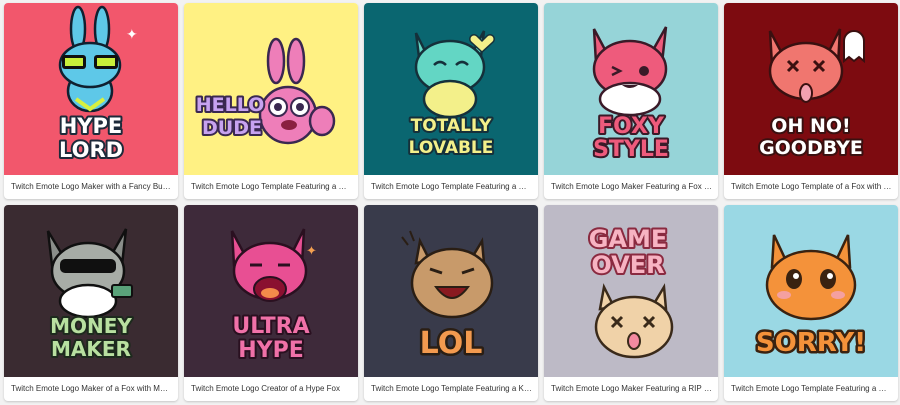  I want to click on logo-line-1: HYPE, so click(91, 126).